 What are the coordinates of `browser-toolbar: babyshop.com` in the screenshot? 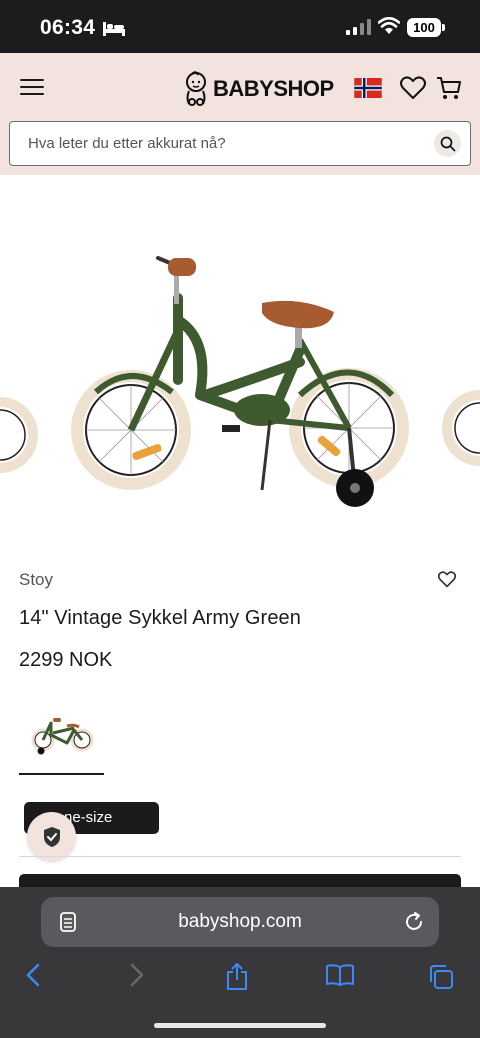 It's located at (240, 962).